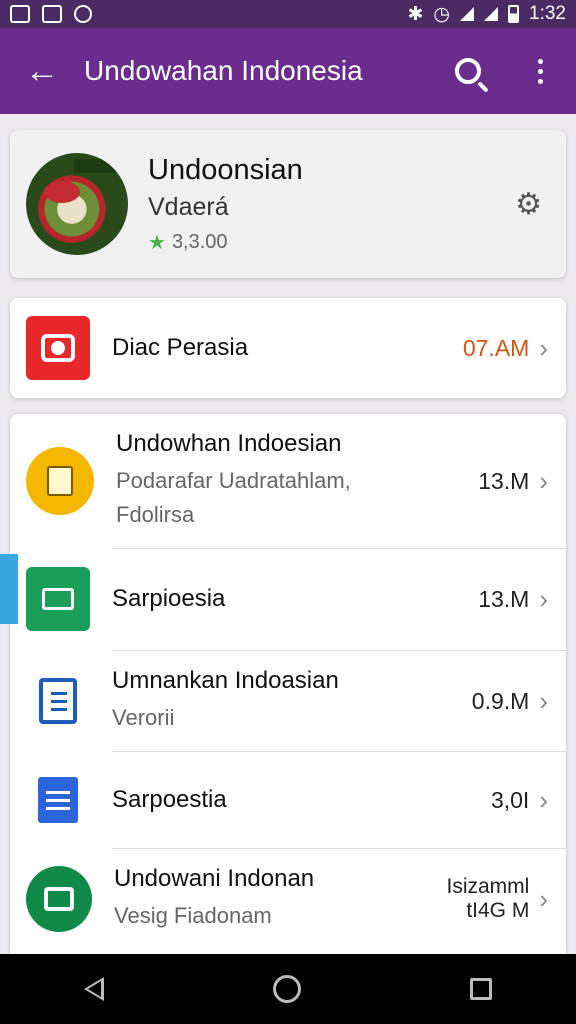  What do you see at coordinates (193, 915) in the screenshot?
I see `list-item-subtitle: Vesig Fiadonam` at bounding box center [193, 915].